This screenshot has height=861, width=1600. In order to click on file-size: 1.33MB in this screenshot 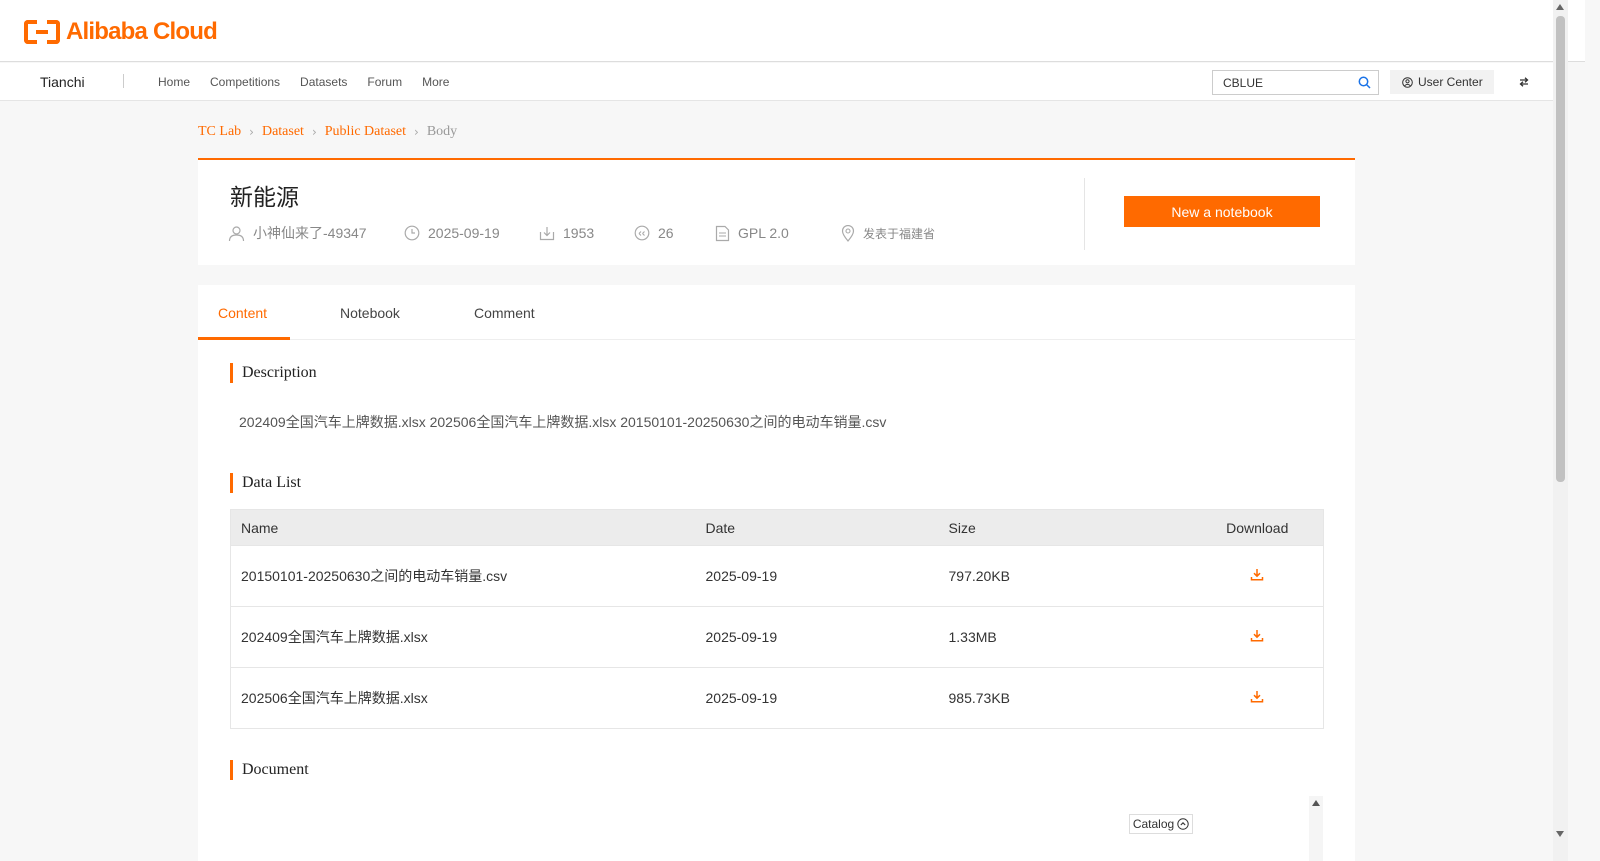, I will do `click(1070, 637)`.